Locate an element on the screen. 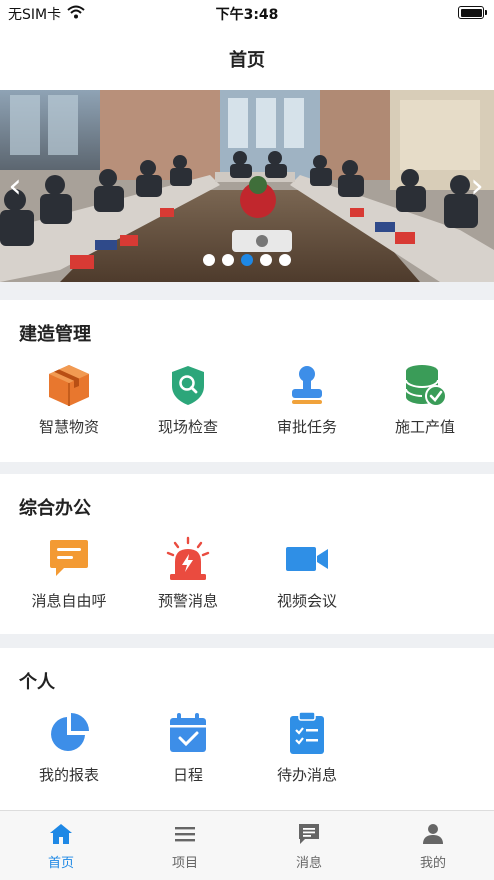 This screenshot has height=880, width=494. carousel-dot-3-active is located at coordinates (247, 260).